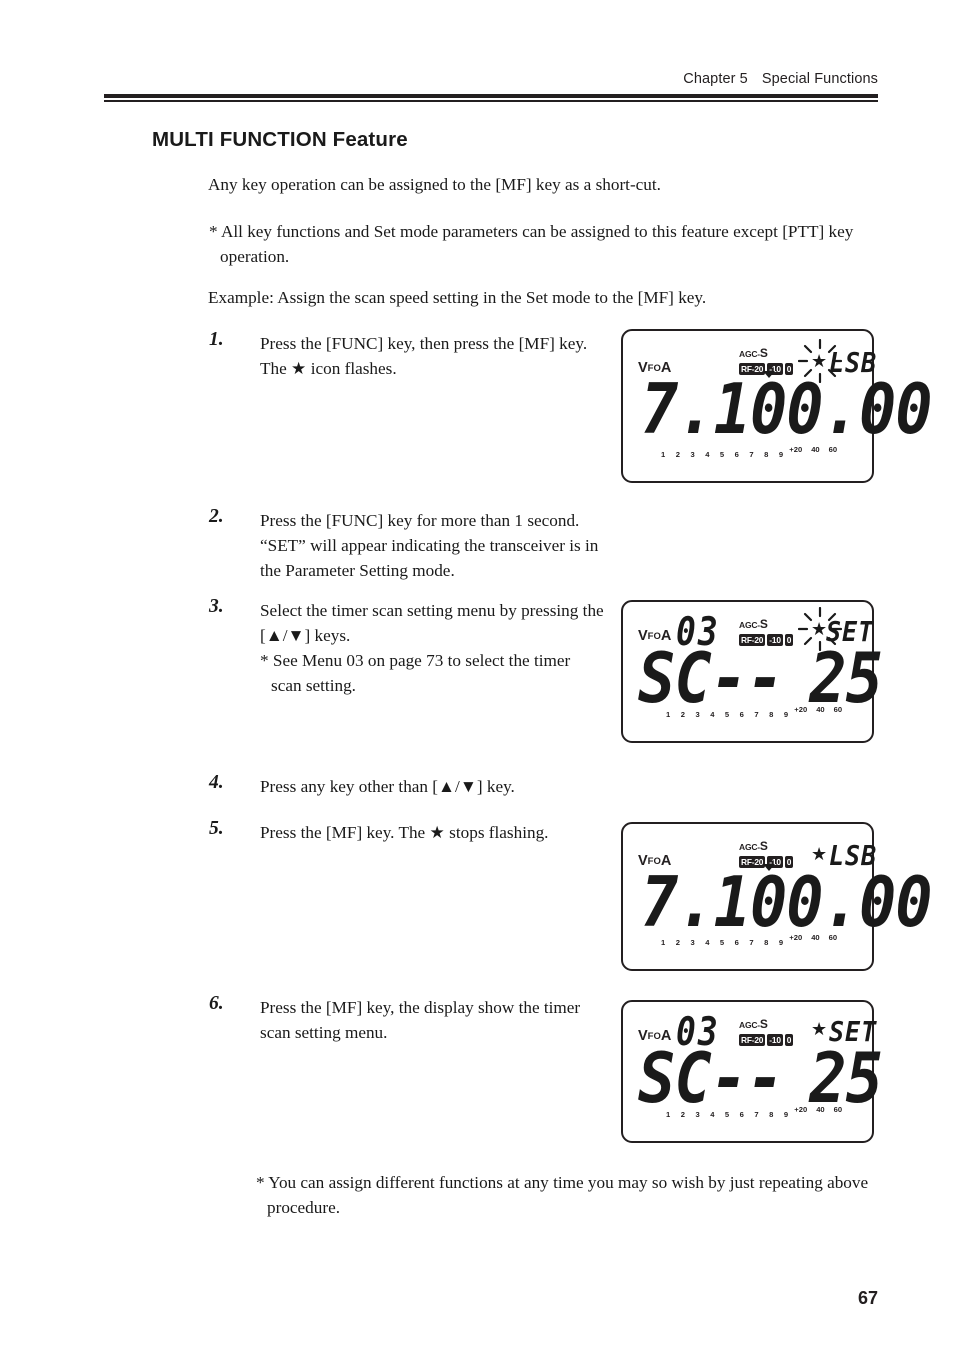 The width and height of the screenshot is (954, 1351). I want to click on running-header: Chapter 5 Special Functions, so click(491, 79).